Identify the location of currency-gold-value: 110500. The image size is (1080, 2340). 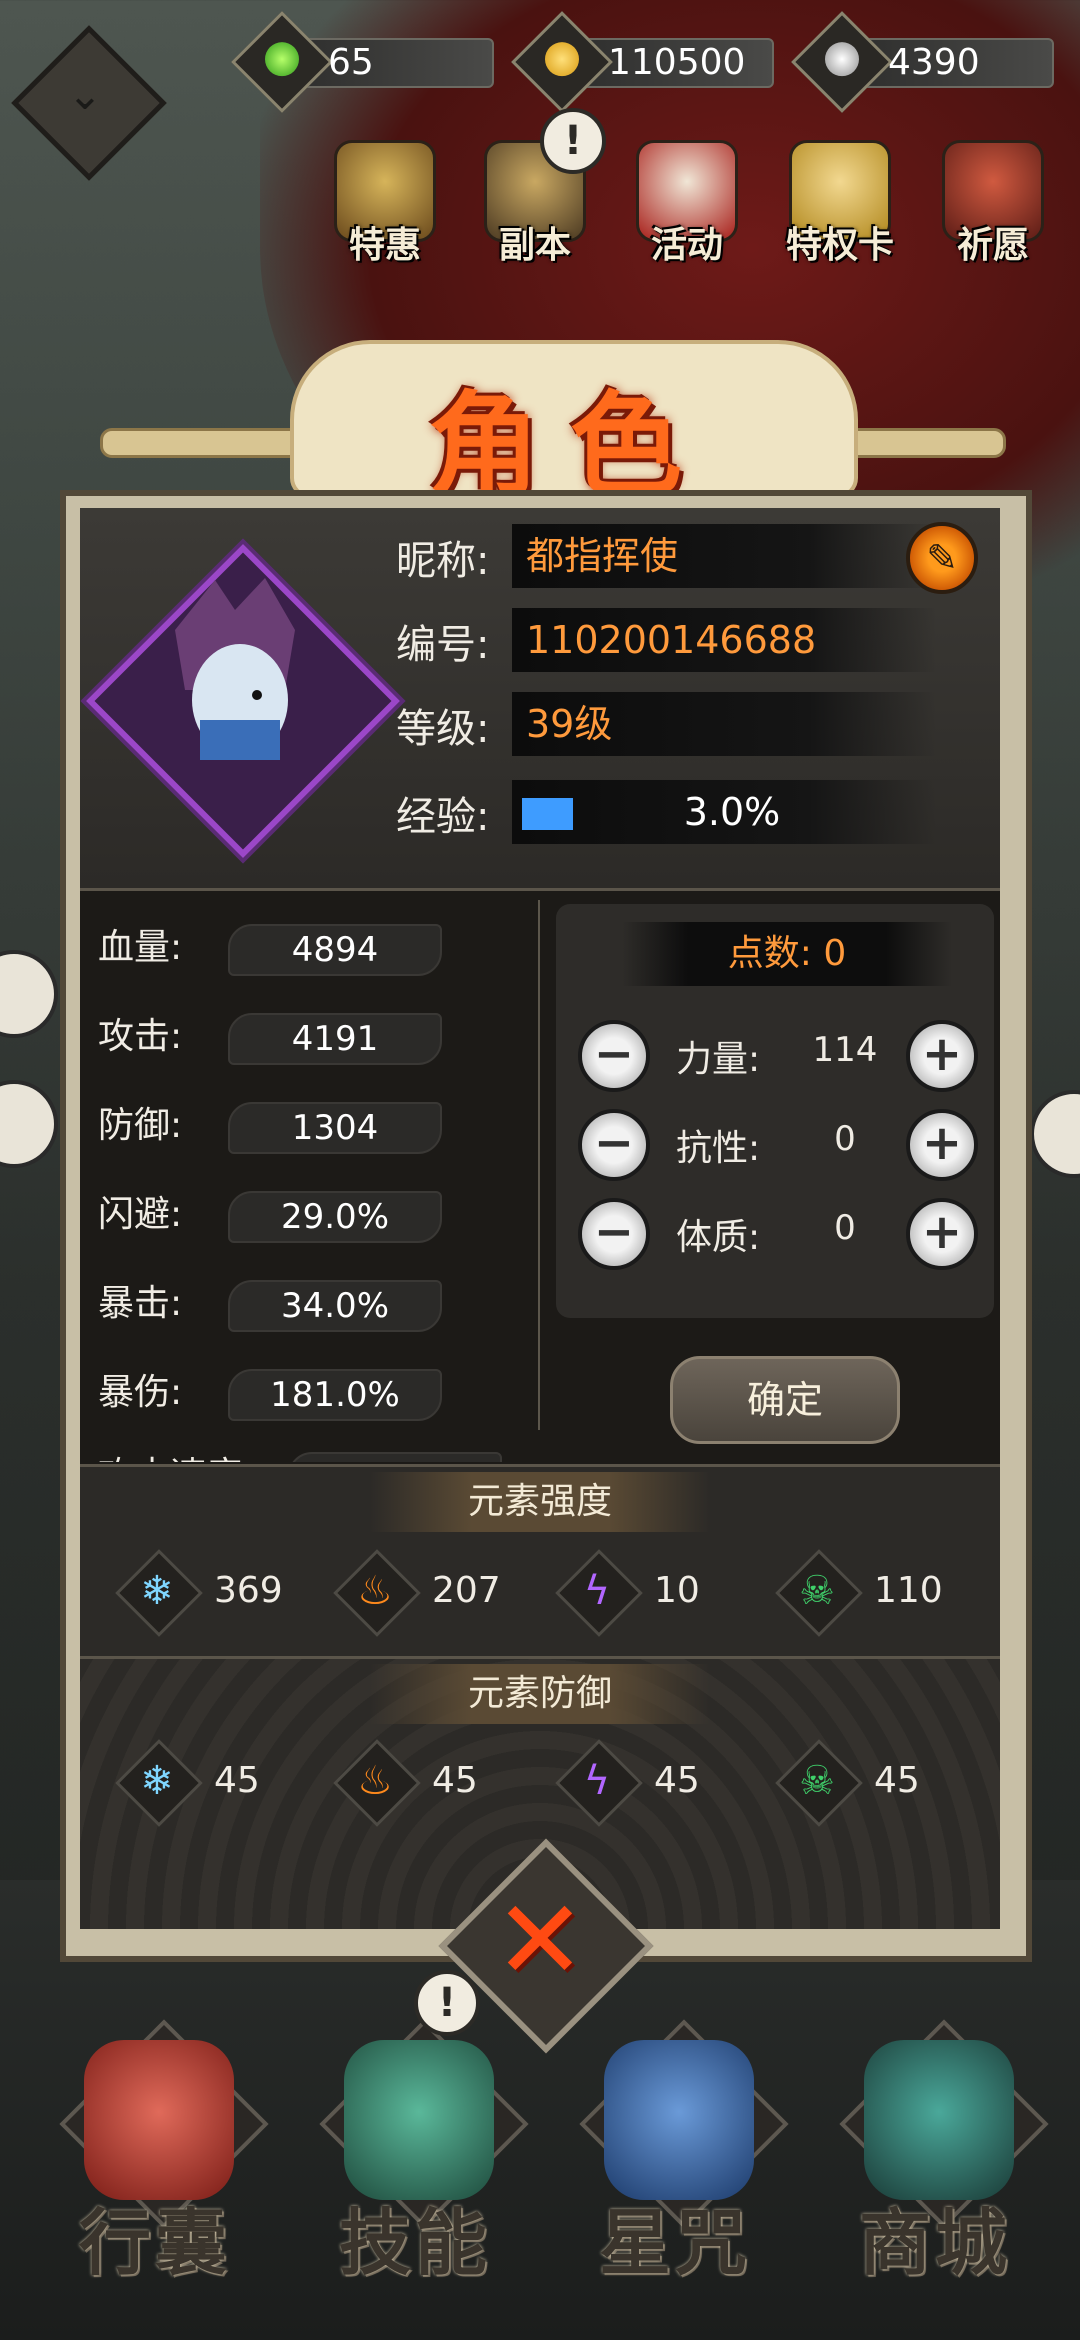
(677, 62).